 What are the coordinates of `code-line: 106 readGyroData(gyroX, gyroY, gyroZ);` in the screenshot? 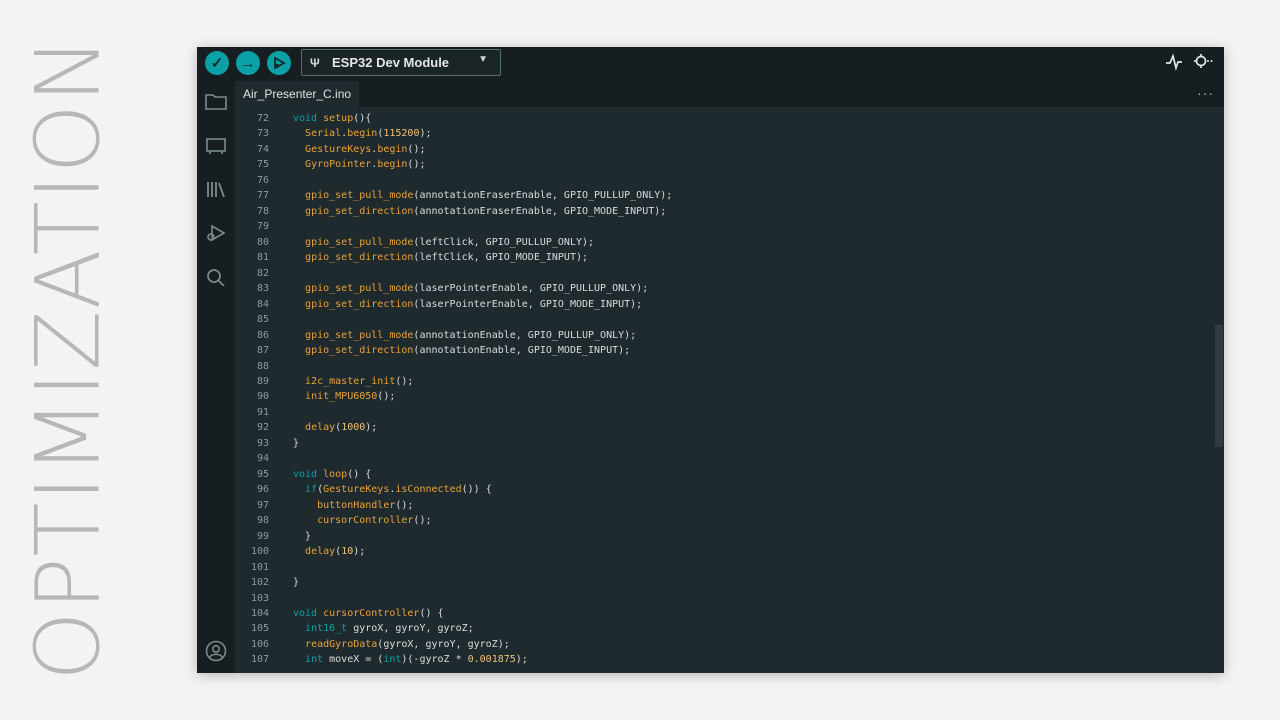 It's located at (729, 644).